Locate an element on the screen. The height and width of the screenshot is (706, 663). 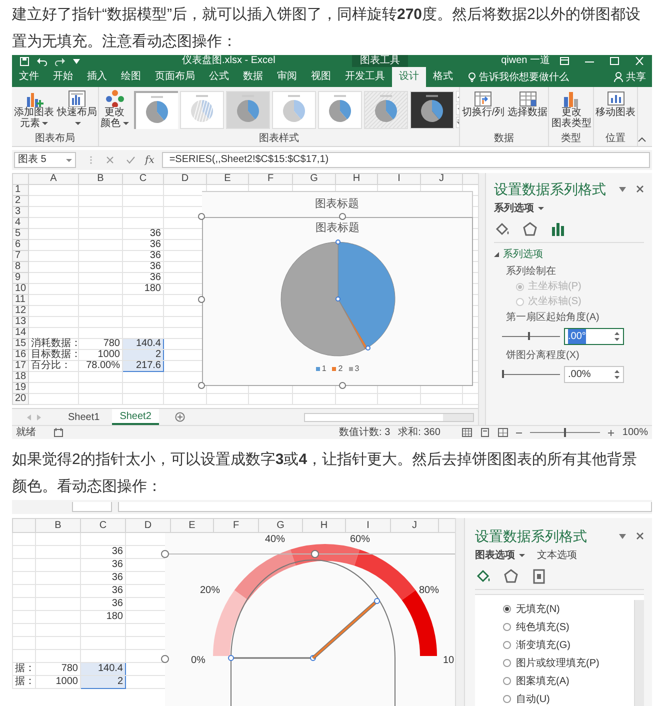
insert-function-button: fx is located at coordinates (149, 160).